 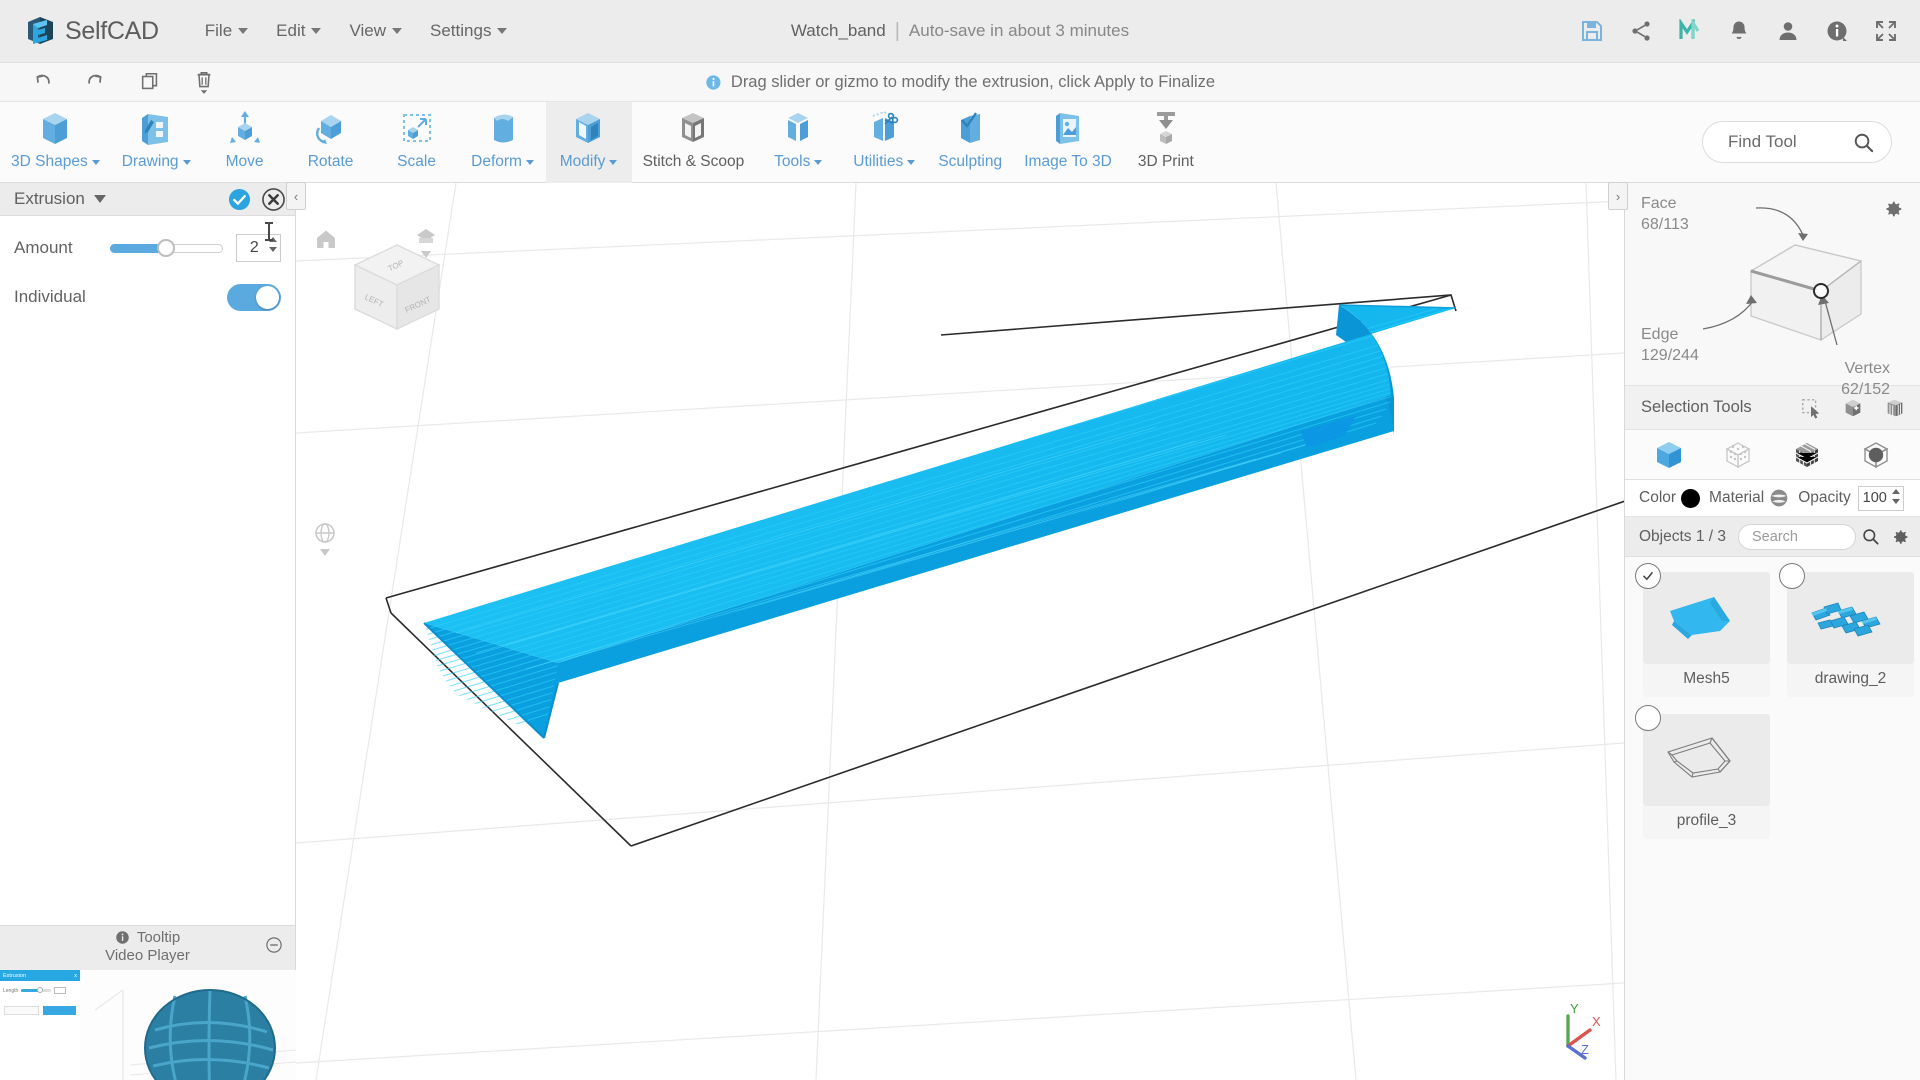 I want to click on tool-stitch-and-scoop: Stitch & Scoop, so click(x=694, y=142).